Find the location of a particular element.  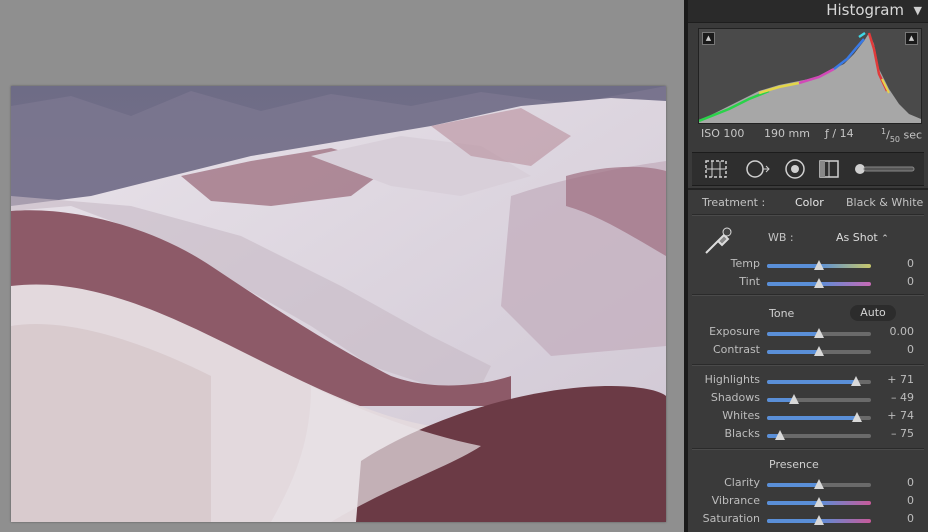

focal-length-readout: 190 mm is located at coordinates (787, 133).